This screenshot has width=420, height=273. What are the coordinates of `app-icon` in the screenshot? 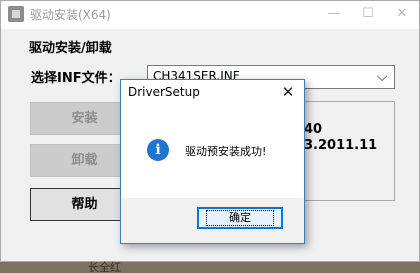 It's located at (16, 14).